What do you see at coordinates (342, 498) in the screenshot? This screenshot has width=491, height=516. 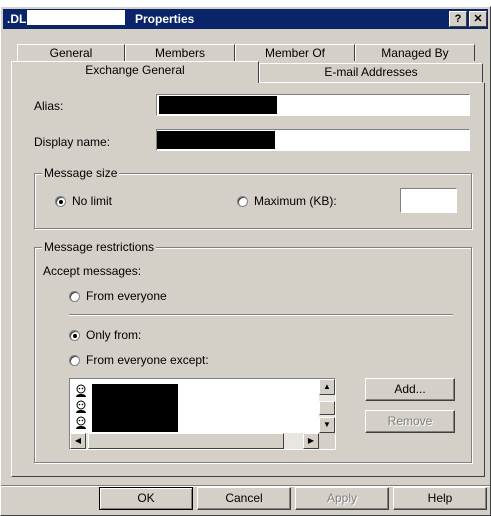 I see `apply-button: Apply` at bounding box center [342, 498].